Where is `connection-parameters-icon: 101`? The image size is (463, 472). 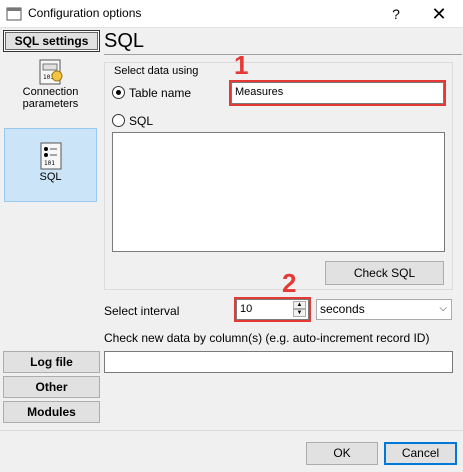 connection-parameters-icon: 101 is located at coordinates (50, 72).